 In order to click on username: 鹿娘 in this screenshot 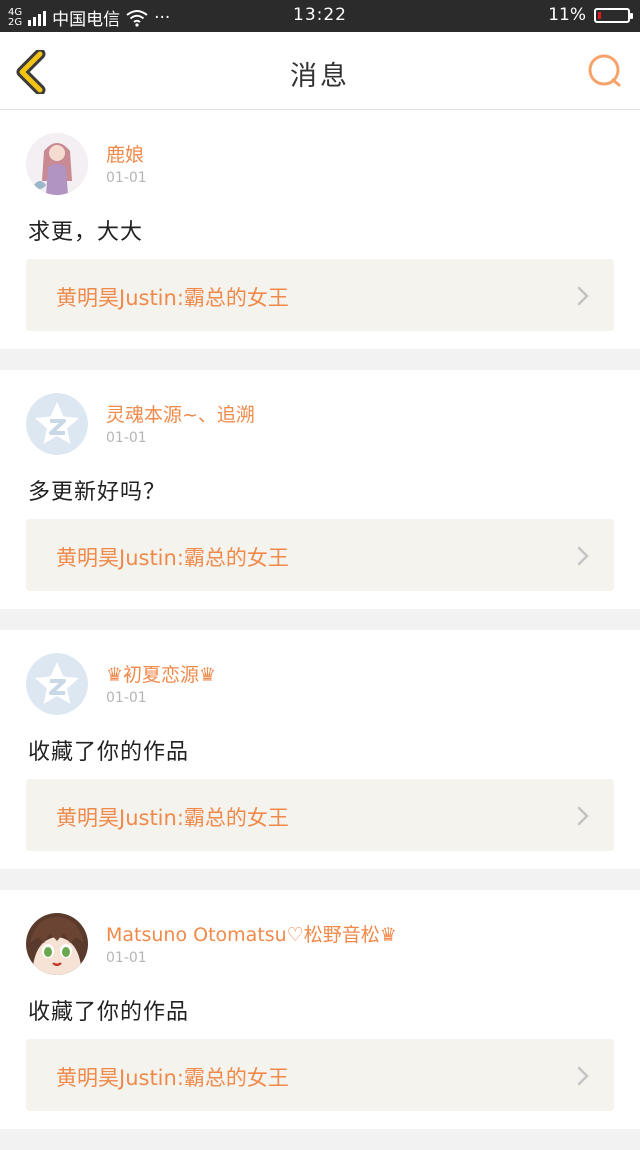, I will do `click(125, 153)`.